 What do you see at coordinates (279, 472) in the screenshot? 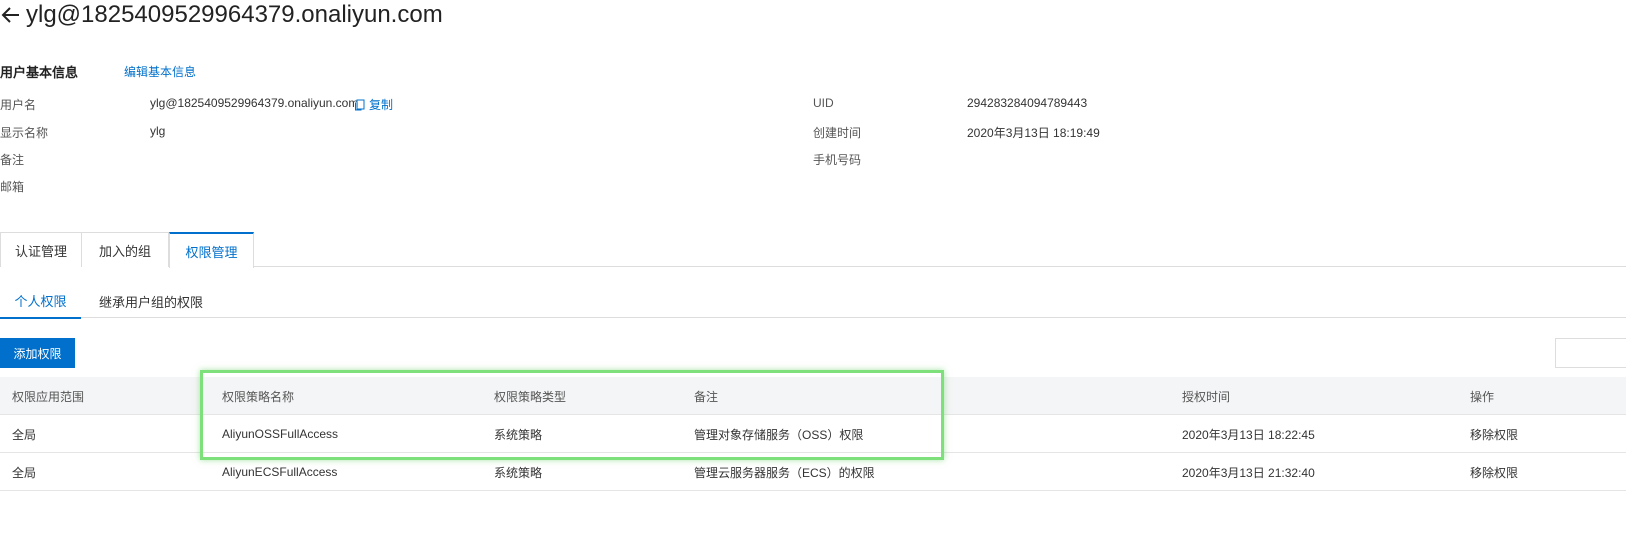
I see `policy-name-link: AliyunECSFullAccess` at bounding box center [279, 472].